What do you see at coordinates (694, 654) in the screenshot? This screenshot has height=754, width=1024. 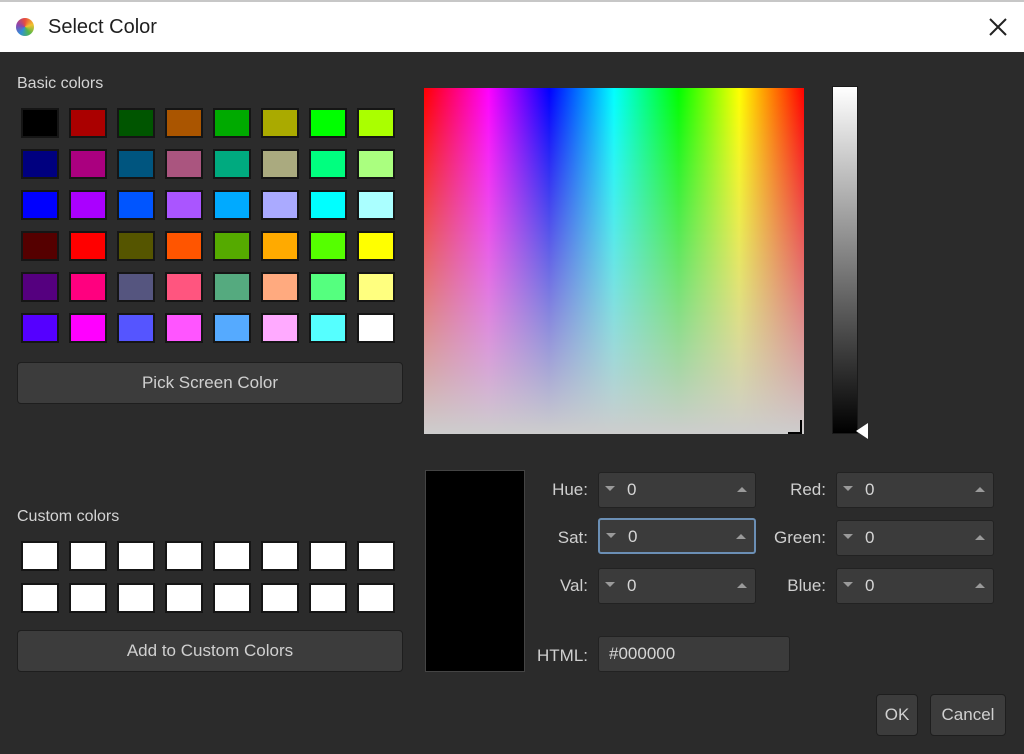 I see `html-color-input: #000000` at bounding box center [694, 654].